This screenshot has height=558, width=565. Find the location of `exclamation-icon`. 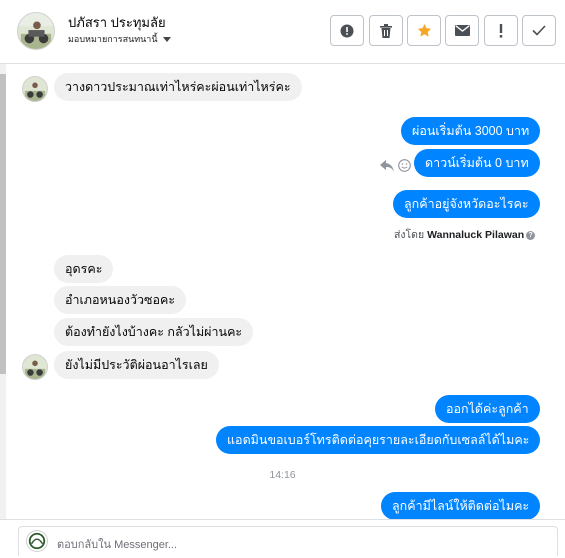

exclamation-icon is located at coordinates (501, 30).